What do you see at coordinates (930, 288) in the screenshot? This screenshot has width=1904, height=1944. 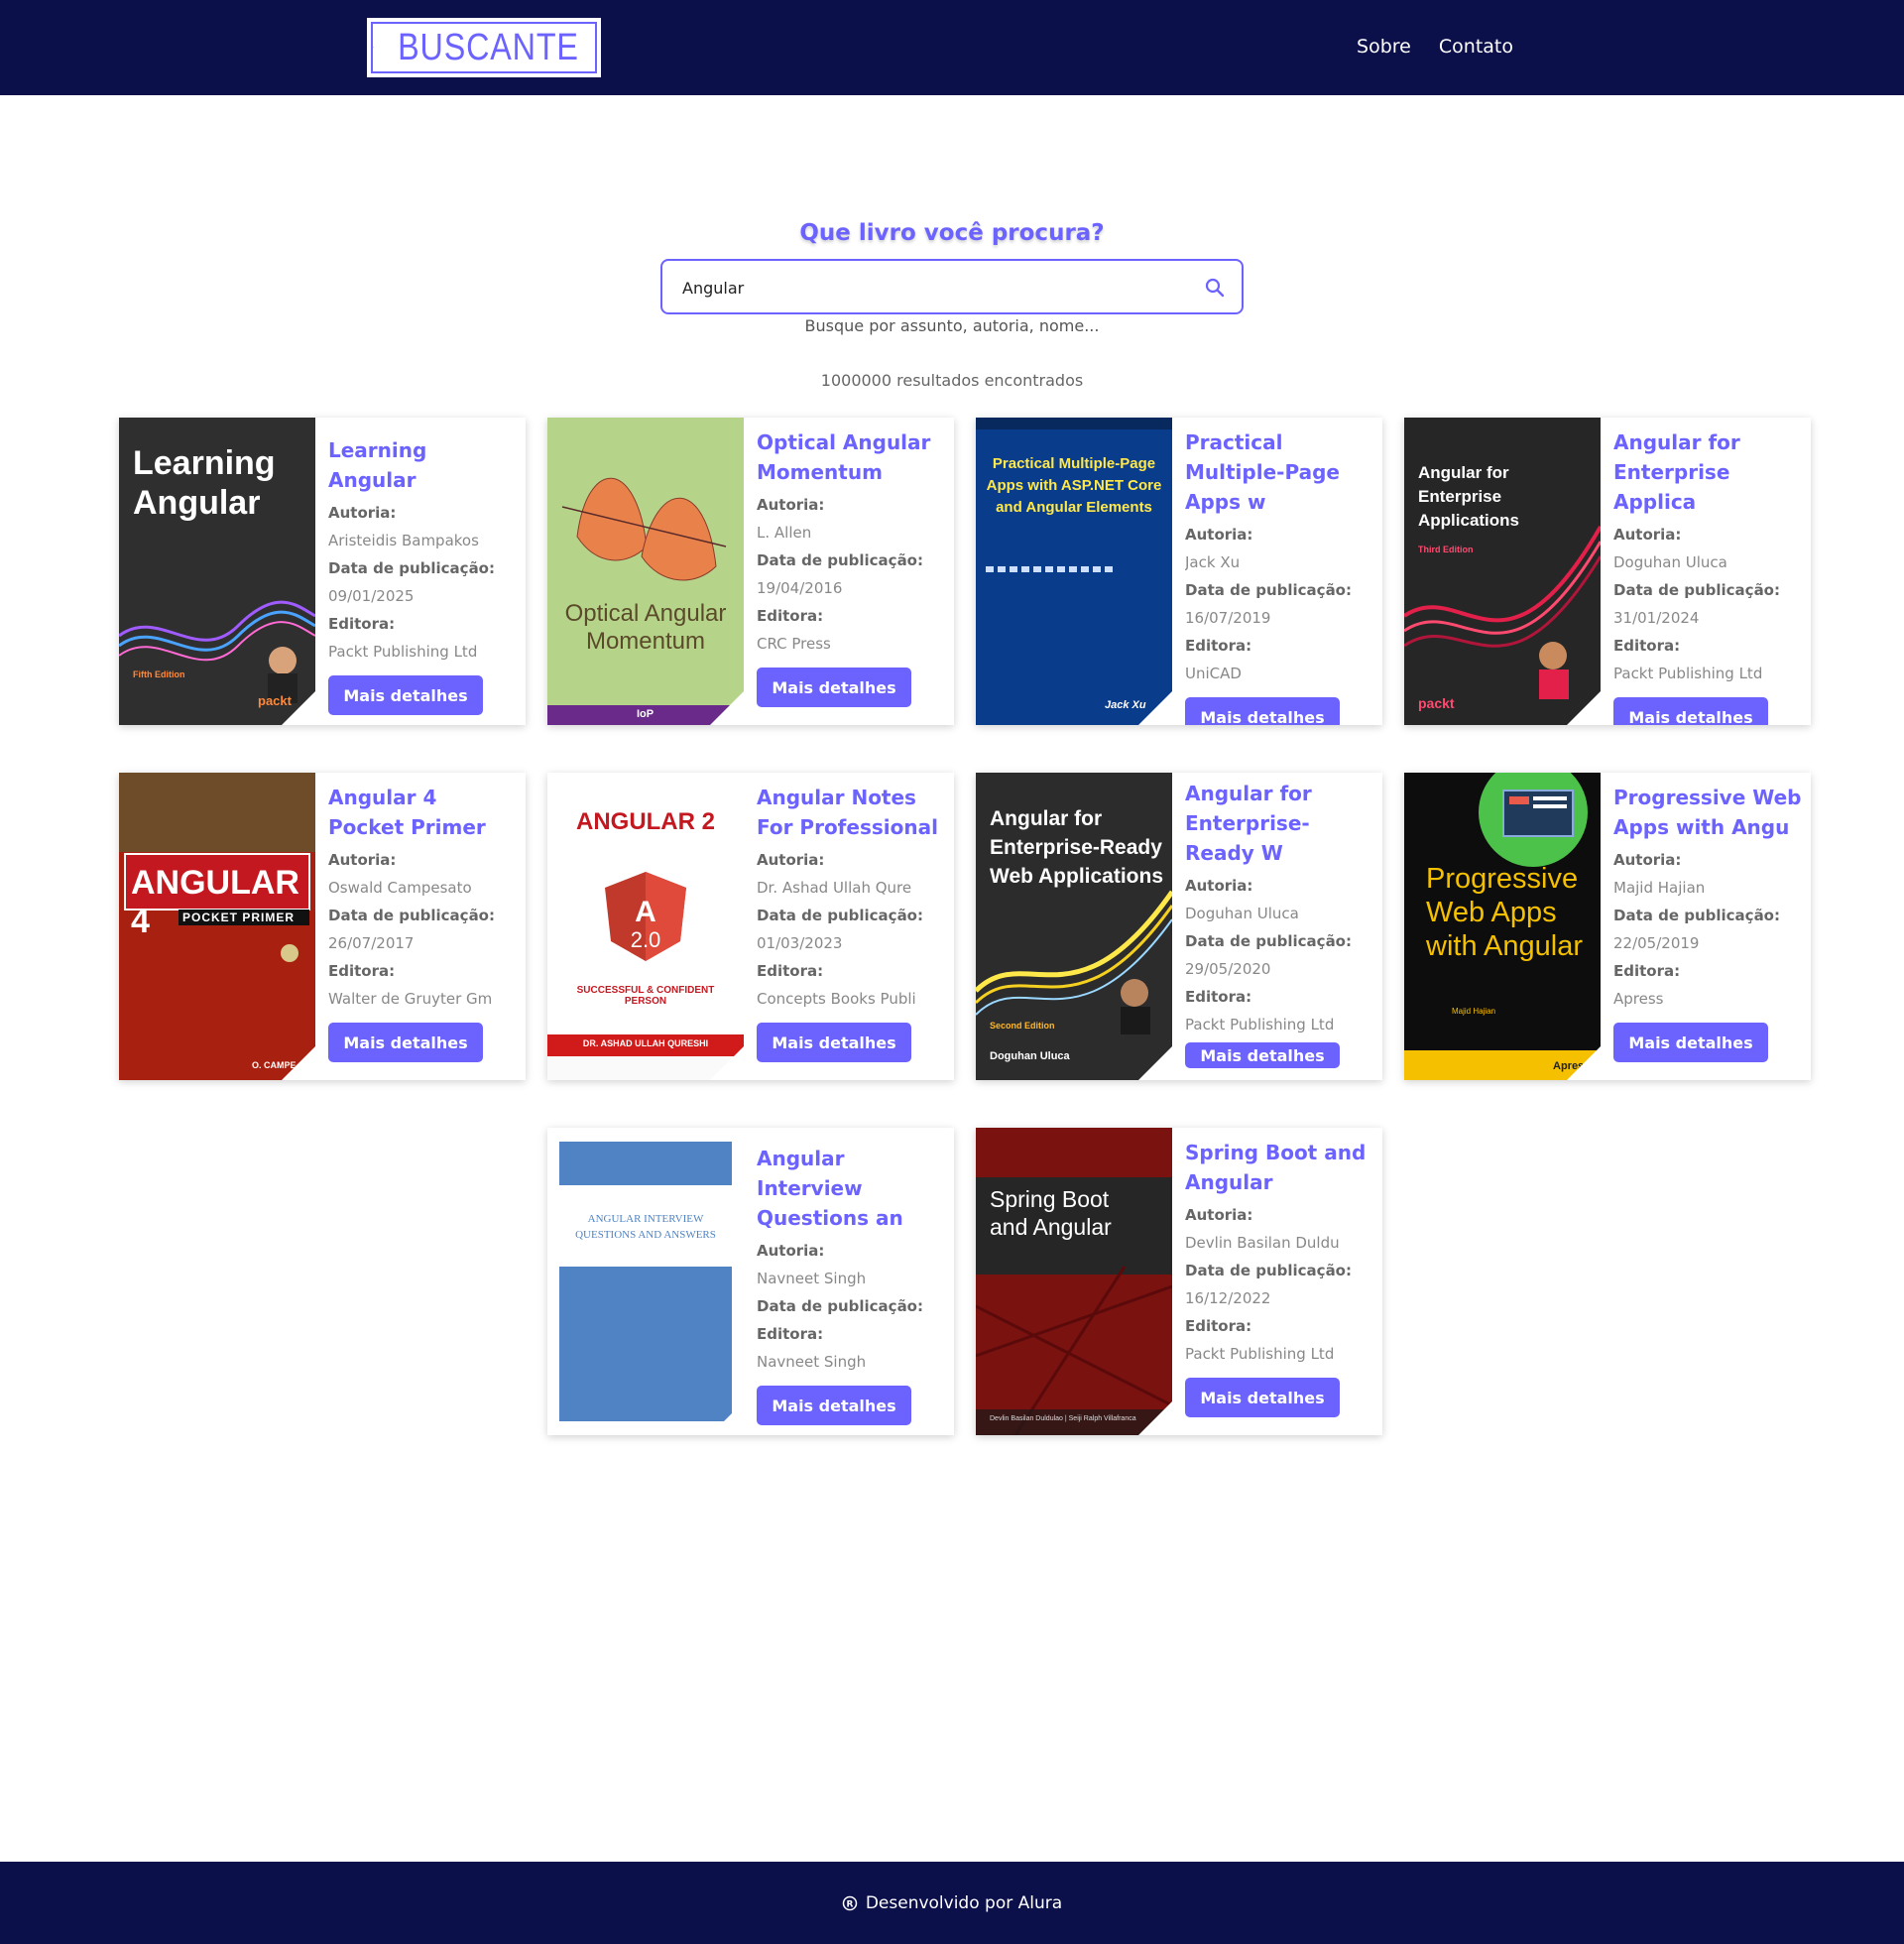 I see `search-input` at bounding box center [930, 288].